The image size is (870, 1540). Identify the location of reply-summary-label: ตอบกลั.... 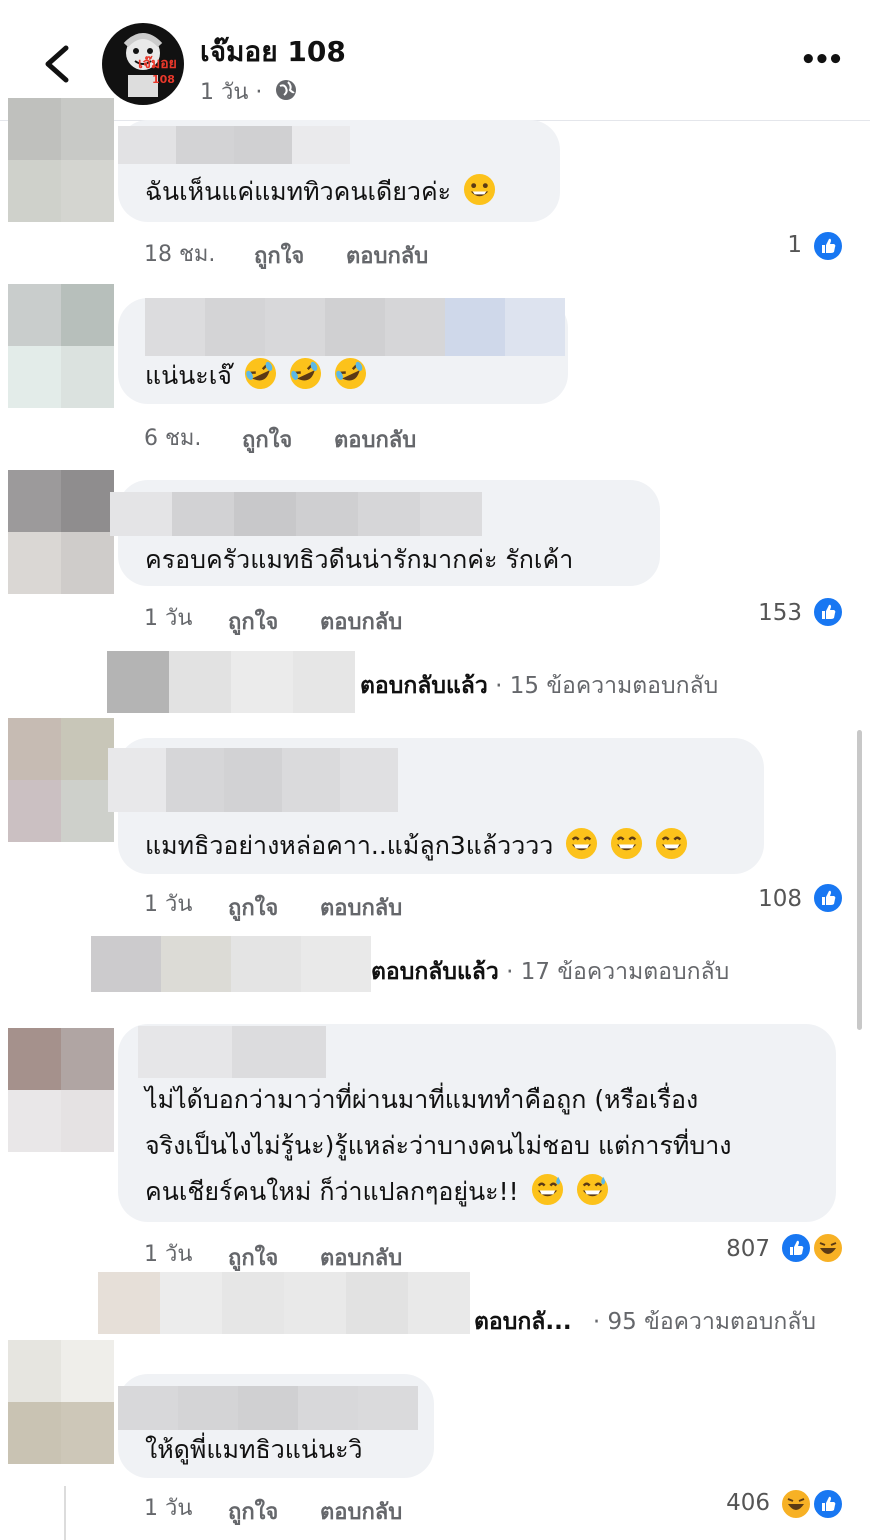
(523, 1322).